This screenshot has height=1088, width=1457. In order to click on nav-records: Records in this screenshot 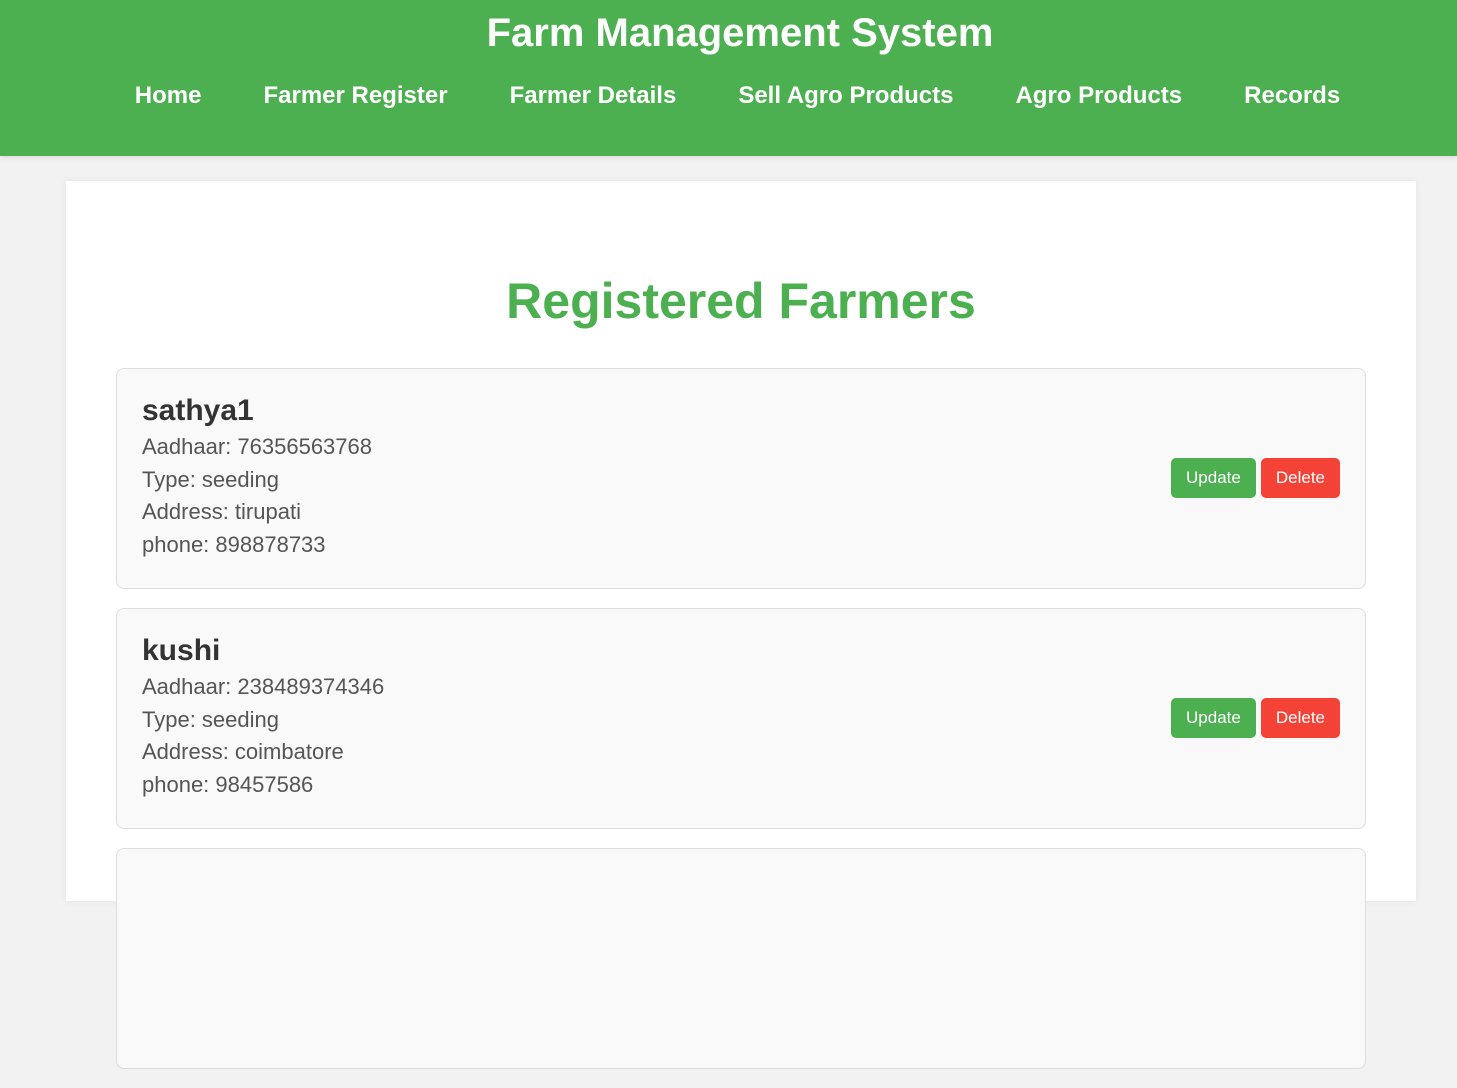, I will do `click(1292, 96)`.